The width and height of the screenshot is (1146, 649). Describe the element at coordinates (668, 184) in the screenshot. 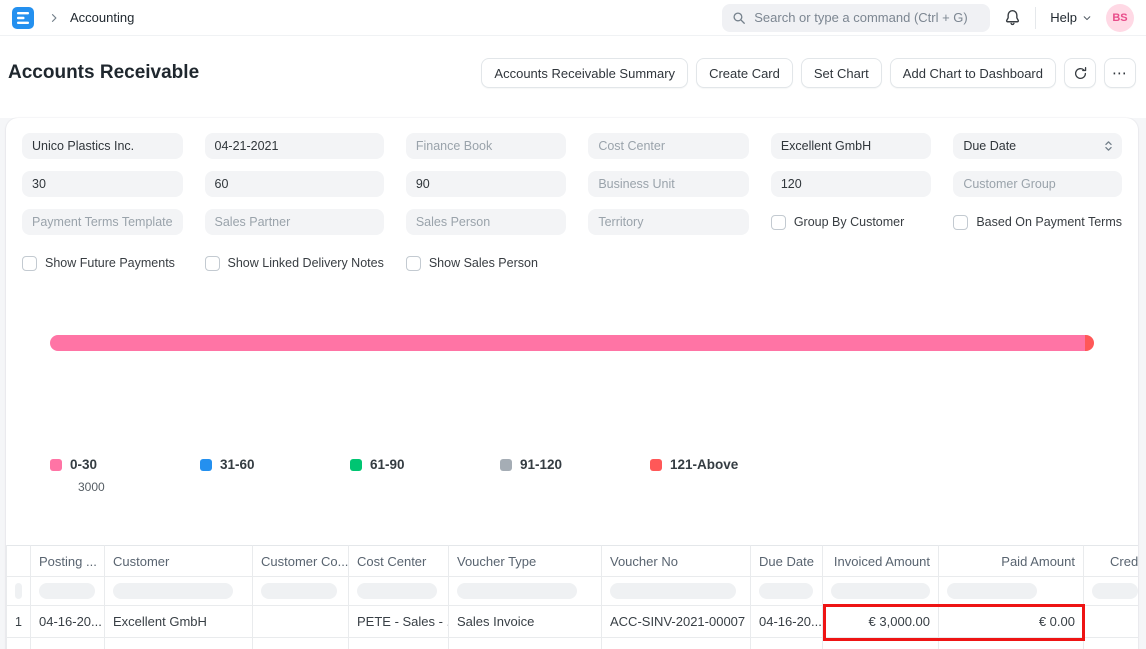

I see `filter-business-unit: Business Unit` at that location.